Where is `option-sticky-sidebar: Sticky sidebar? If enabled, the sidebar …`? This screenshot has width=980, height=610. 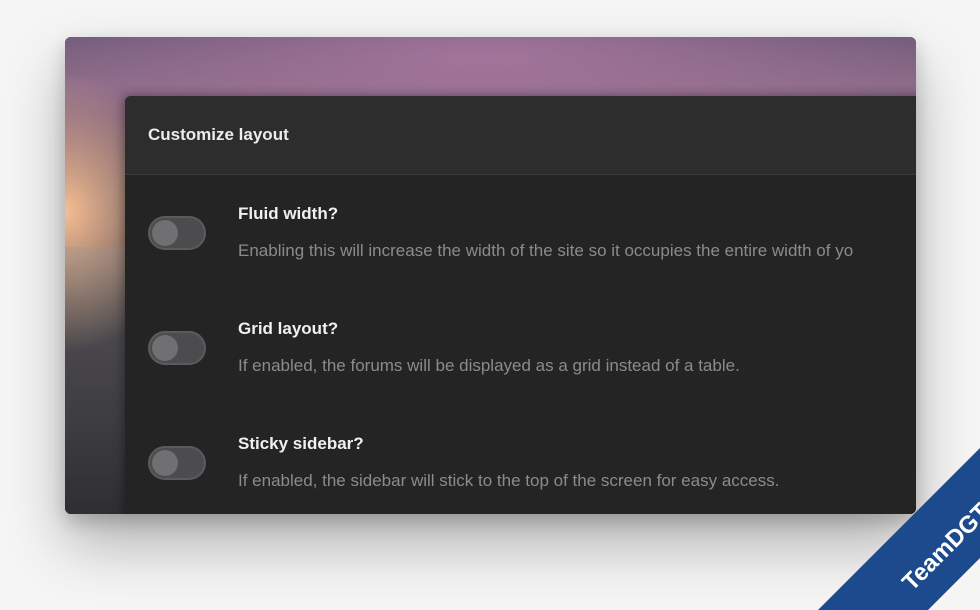 option-sticky-sidebar: Sticky sidebar? If enabled, the sidebar … is located at coordinates (520, 470).